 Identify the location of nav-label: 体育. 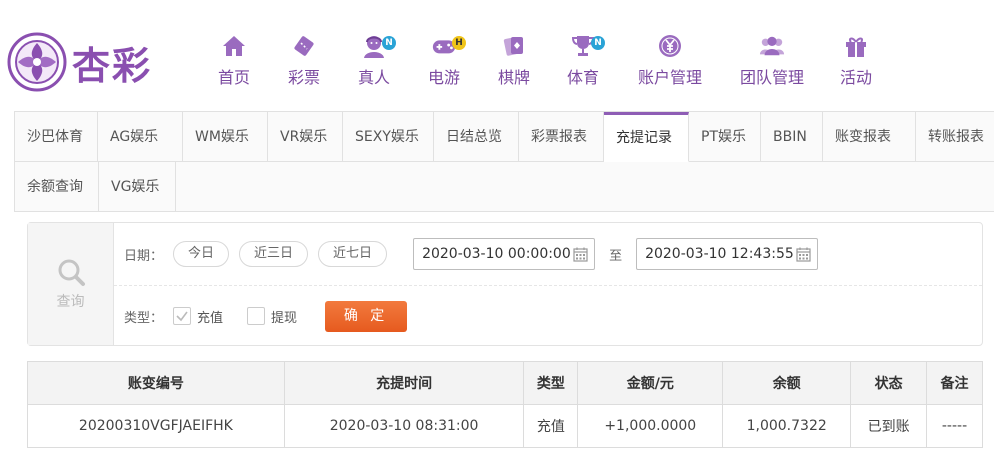
(582, 77).